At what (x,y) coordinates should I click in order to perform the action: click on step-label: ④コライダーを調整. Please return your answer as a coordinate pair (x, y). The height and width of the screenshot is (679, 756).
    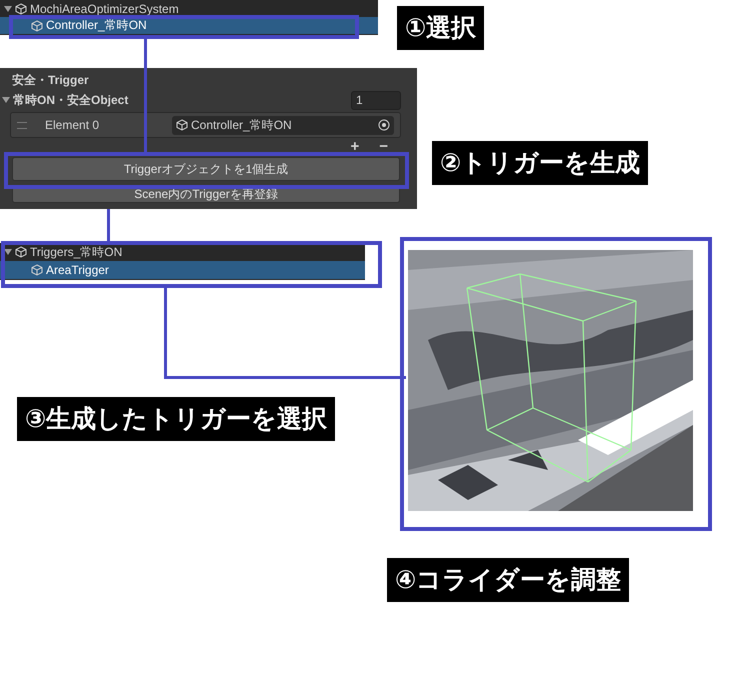
    Looking at the image, I should click on (508, 580).